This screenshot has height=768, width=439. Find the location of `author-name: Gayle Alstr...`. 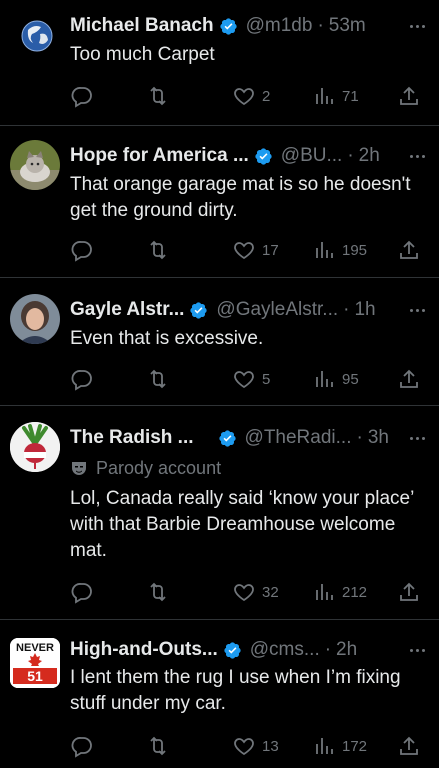

author-name: Gayle Alstr... is located at coordinates (127, 310).